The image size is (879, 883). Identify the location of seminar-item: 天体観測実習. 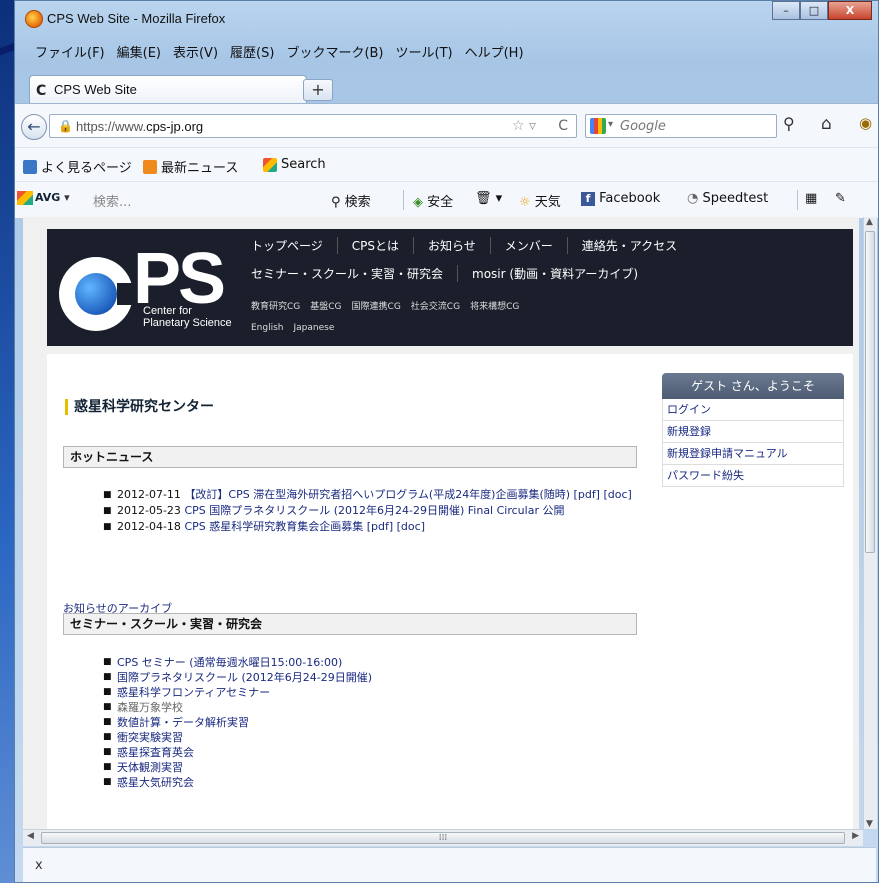
(383, 767).